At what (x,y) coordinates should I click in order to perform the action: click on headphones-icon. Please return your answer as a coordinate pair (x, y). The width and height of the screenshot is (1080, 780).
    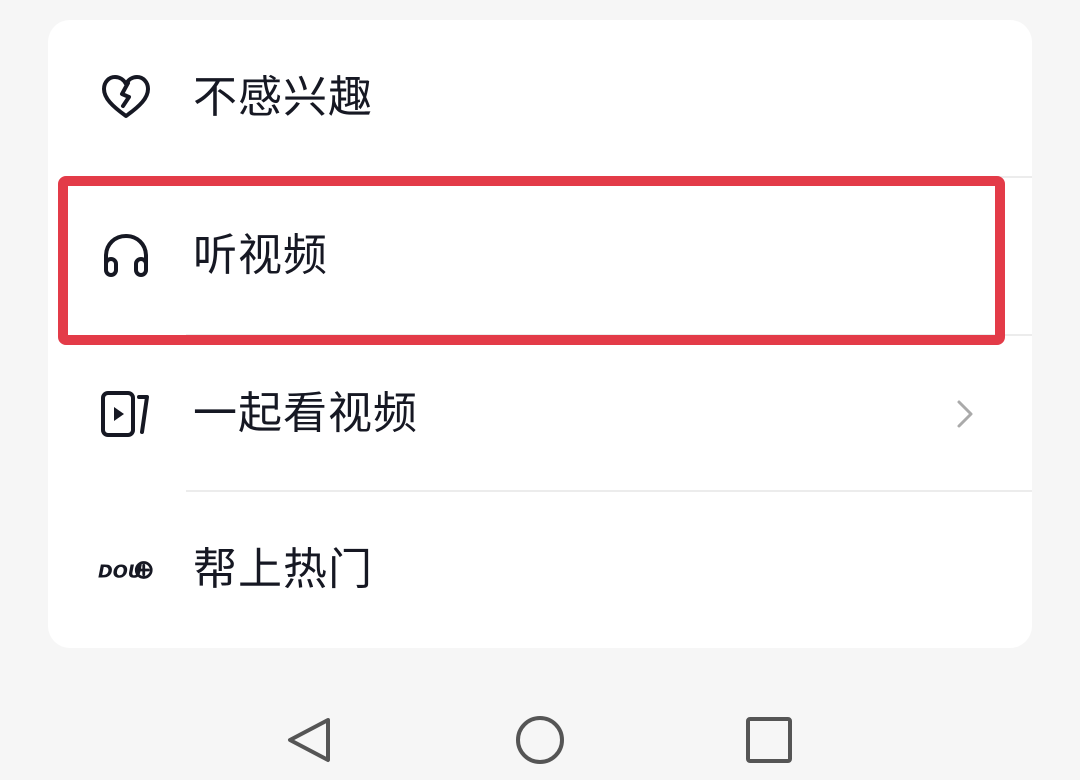
    Looking at the image, I should click on (126, 256).